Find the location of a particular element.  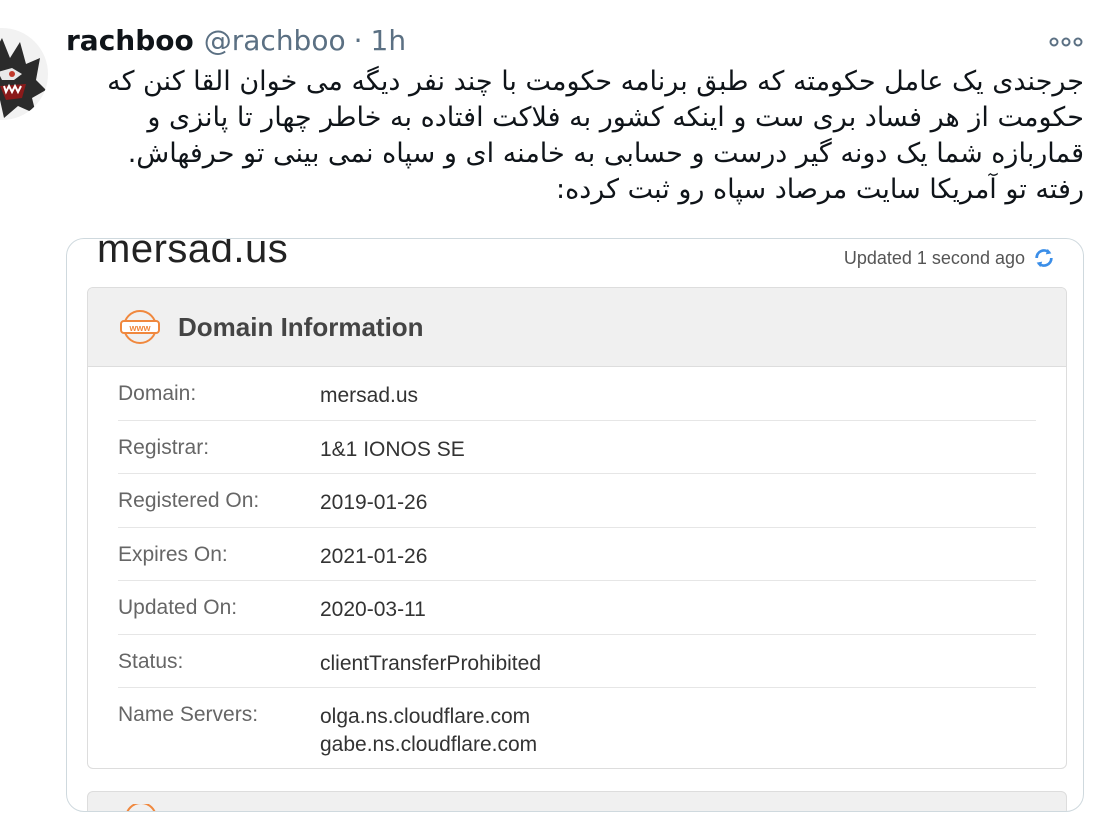

info-row-registered-on: Registered On: 2019-01-26 is located at coordinates (577, 501).